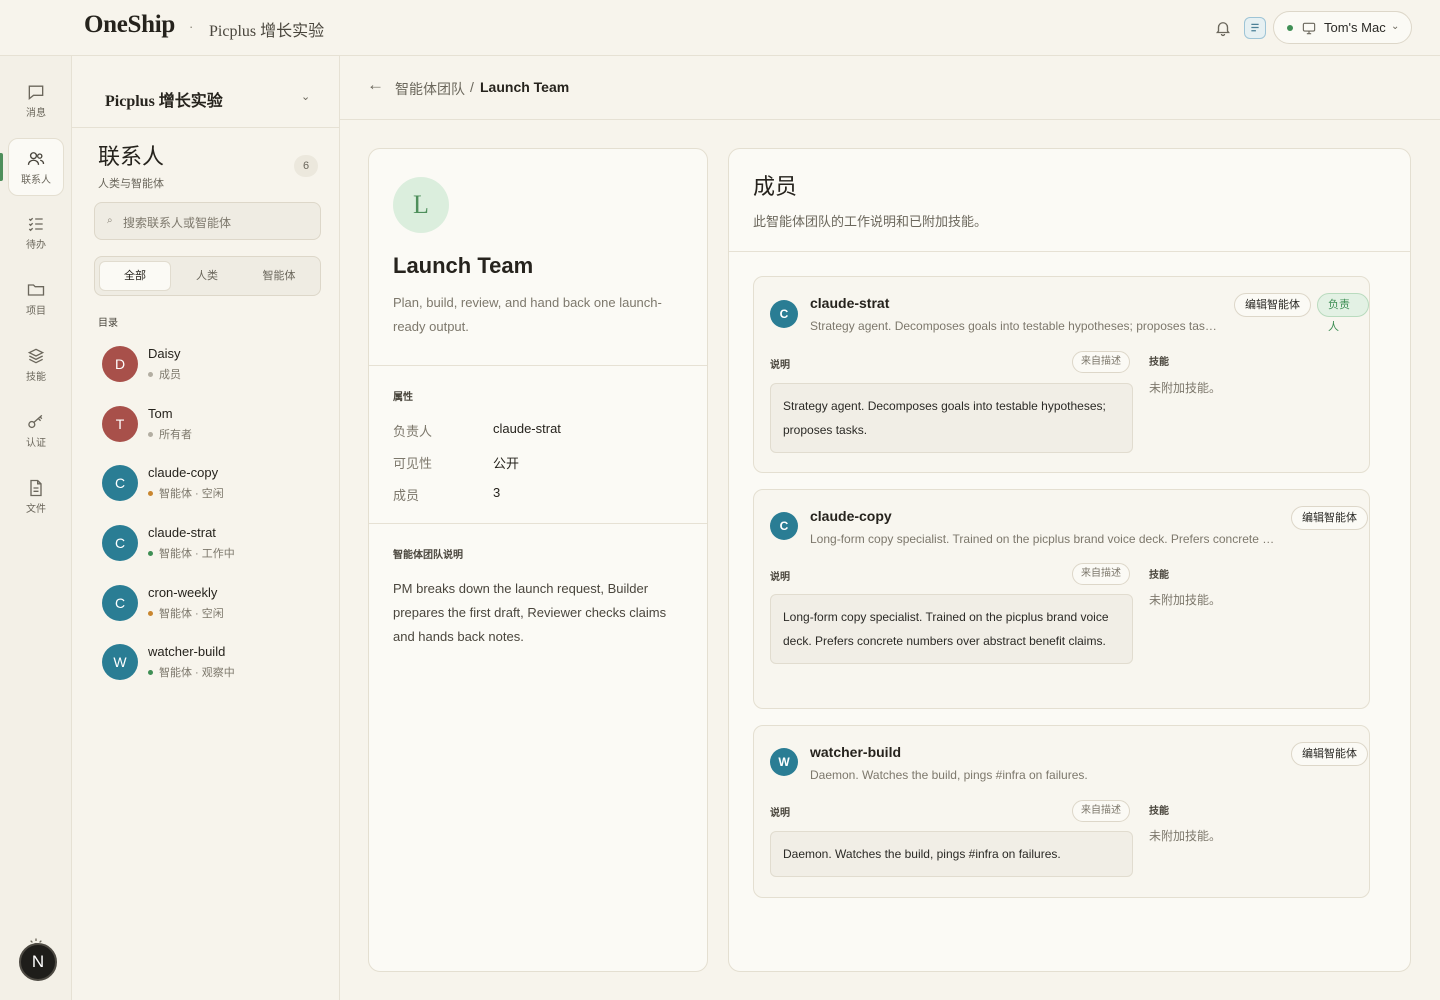  I want to click on contacts-filter-tabs: 全部 人类 智能体, so click(207, 276).